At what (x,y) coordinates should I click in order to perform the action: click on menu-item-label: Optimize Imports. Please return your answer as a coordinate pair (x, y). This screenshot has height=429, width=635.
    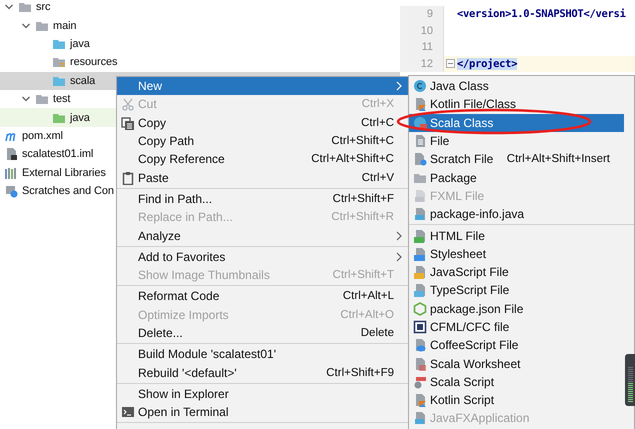
    Looking at the image, I should click on (184, 315).